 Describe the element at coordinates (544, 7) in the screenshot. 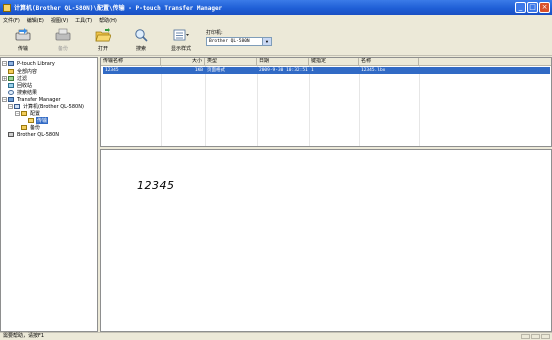

I see `close-button: ×` at that location.